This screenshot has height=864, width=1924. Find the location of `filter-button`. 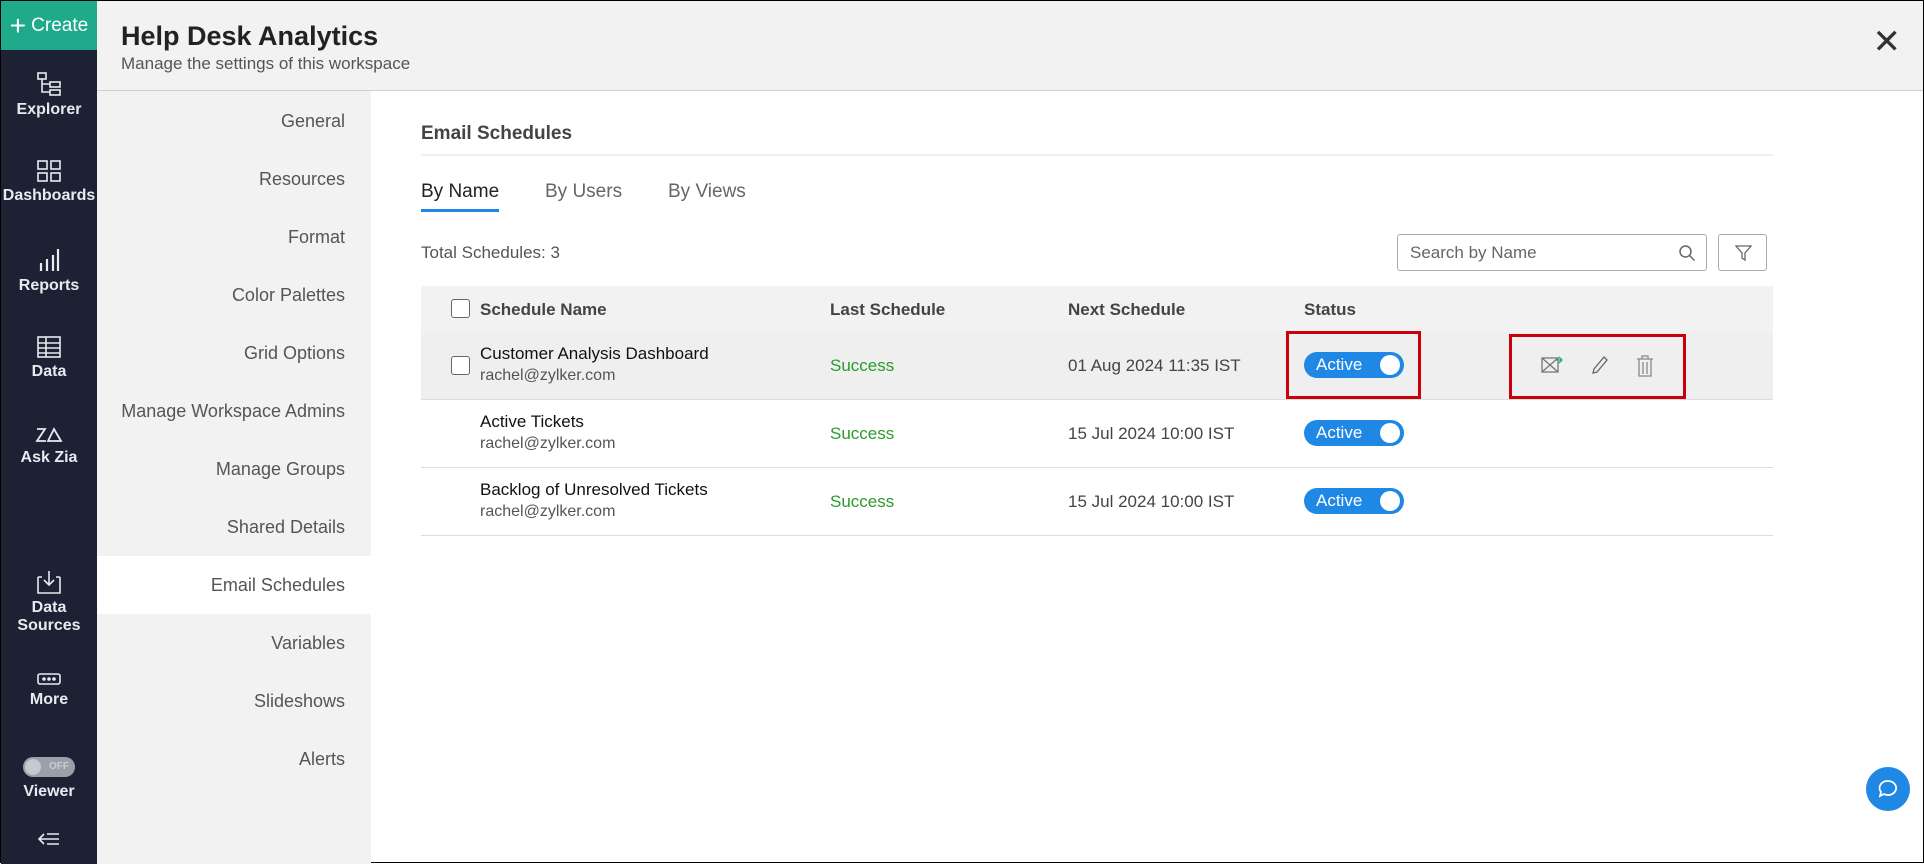

filter-button is located at coordinates (1742, 252).